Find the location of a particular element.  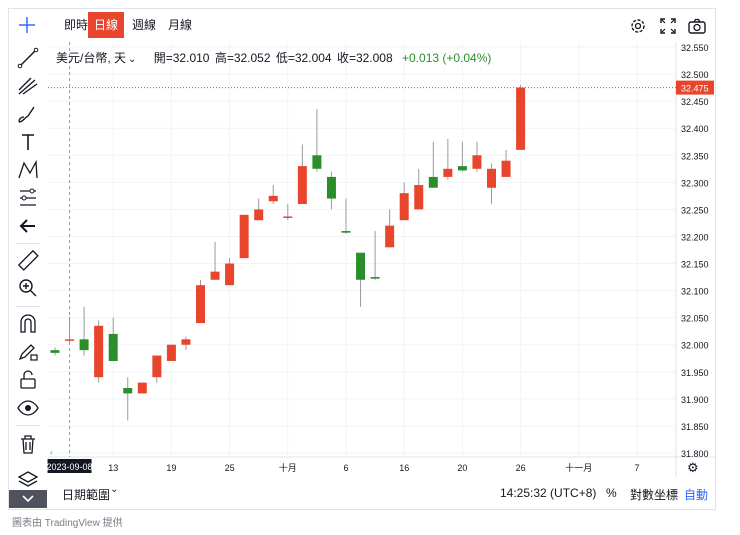

scroll-left-icon: ‹ is located at coordinates (51, 452).